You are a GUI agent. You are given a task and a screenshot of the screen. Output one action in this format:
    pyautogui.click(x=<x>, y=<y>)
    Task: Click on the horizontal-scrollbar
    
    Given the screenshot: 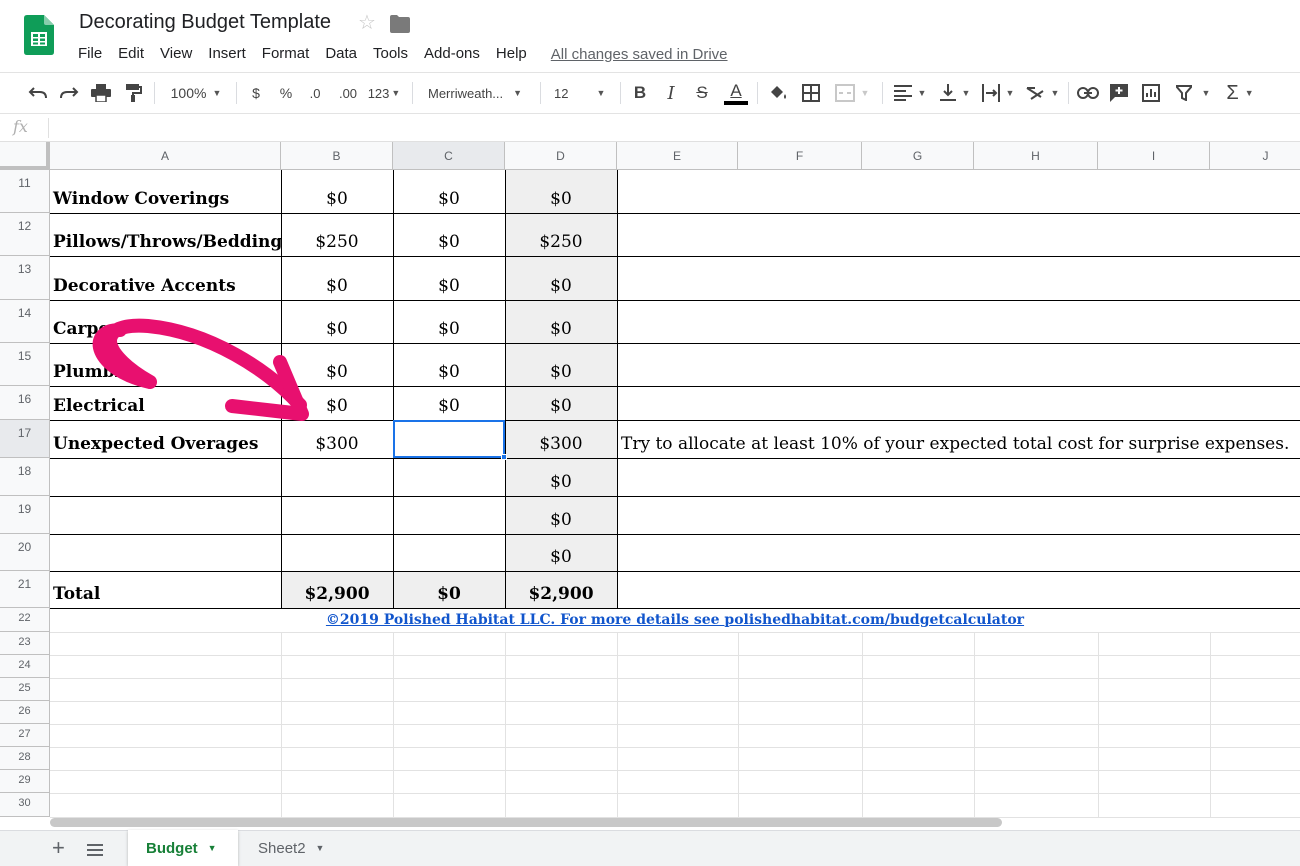 What is the action you would take?
    pyautogui.click(x=526, y=822)
    